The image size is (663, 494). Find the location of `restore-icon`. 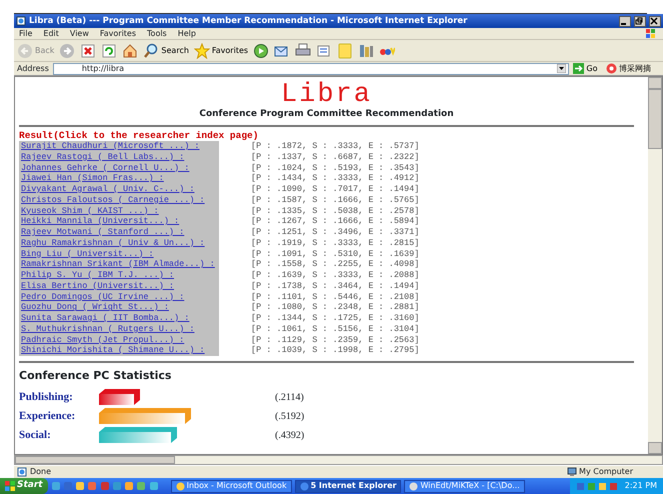

restore-icon is located at coordinates (639, 21).